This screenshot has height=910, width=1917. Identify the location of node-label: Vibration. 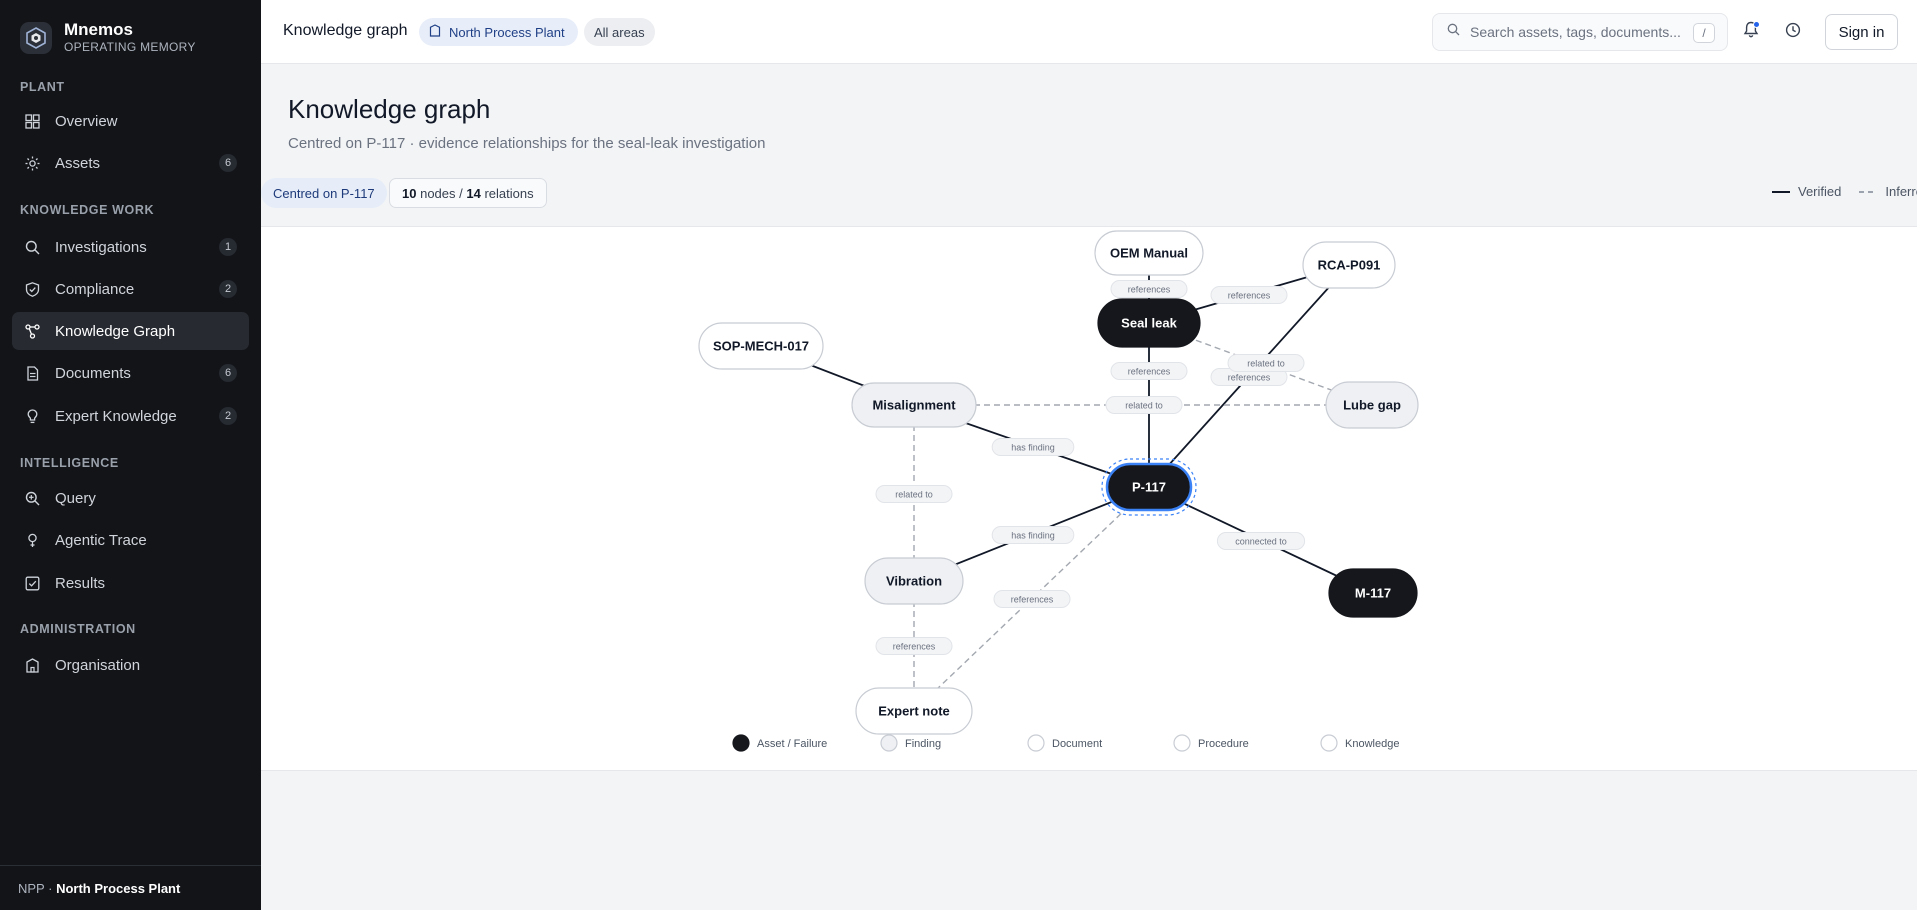
(914, 581).